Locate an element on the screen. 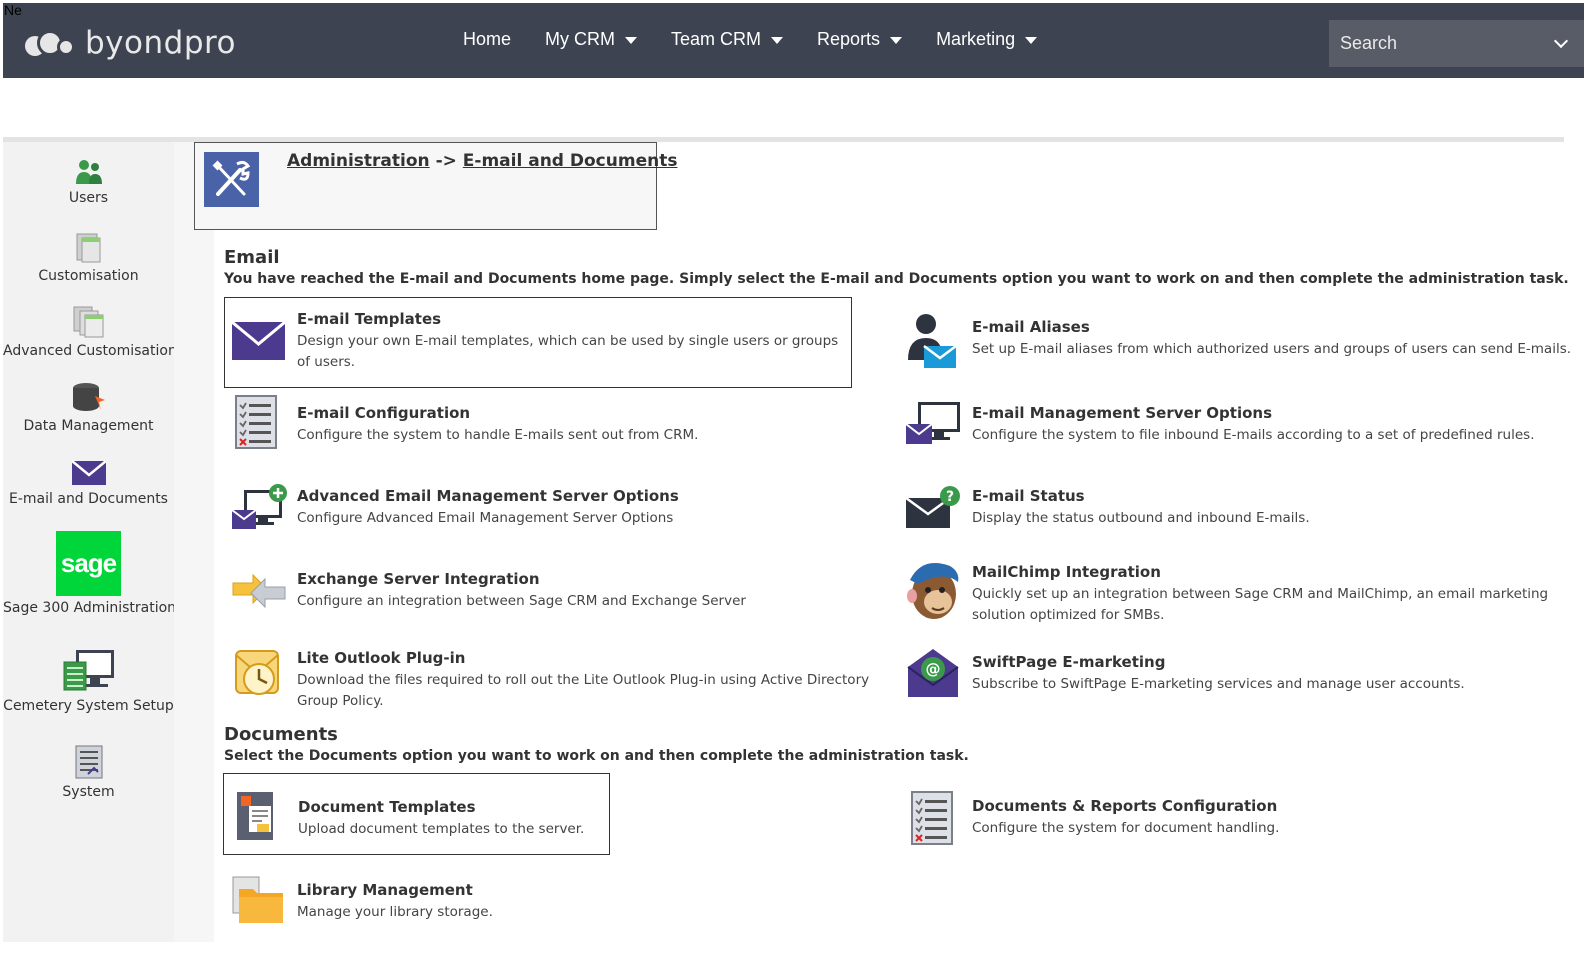  sidebar-item-label: E-mail and Documents is located at coordinates (88, 499).